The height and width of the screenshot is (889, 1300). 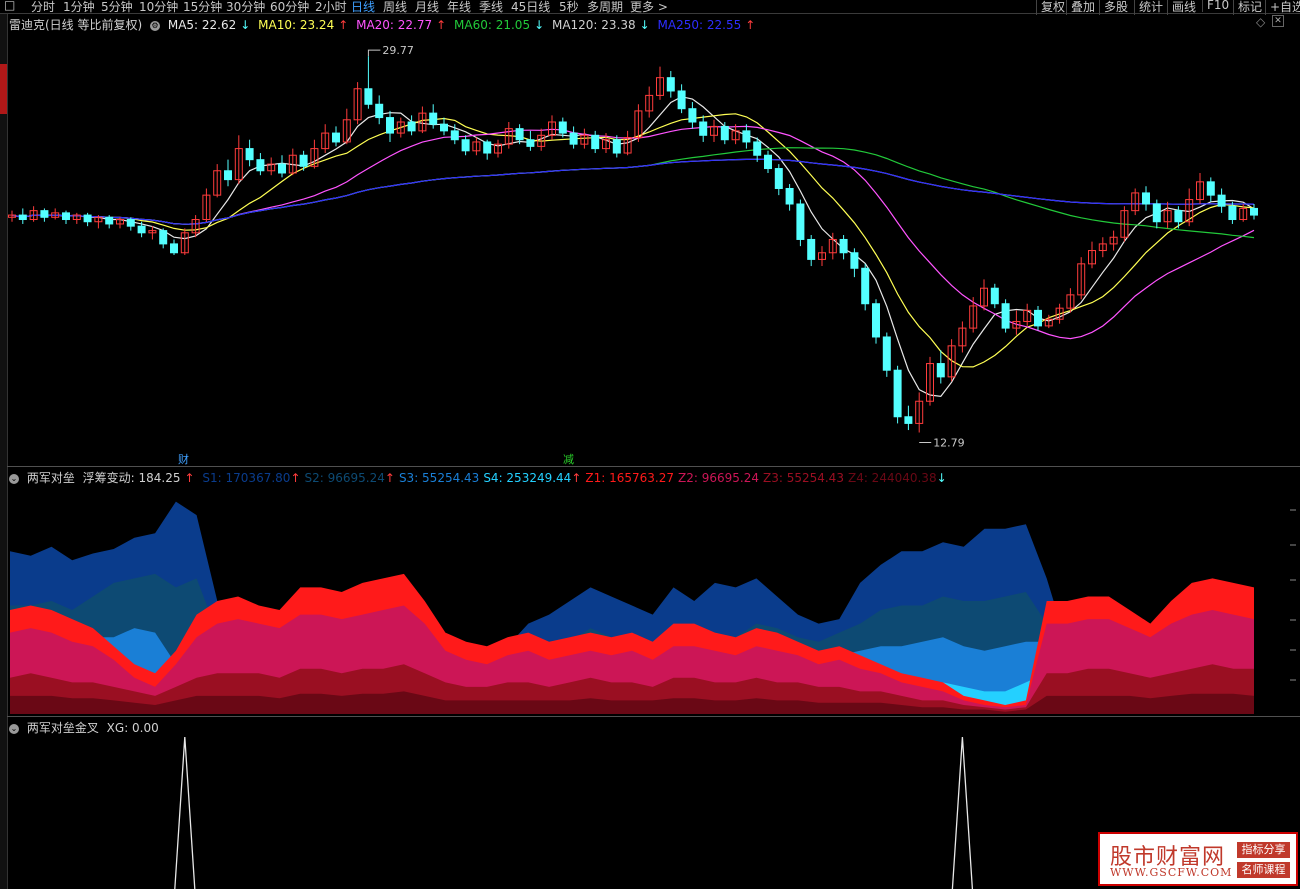 What do you see at coordinates (949, 442) in the screenshot?
I see `low-price-label: 12.79` at bounding box center [949, 442].